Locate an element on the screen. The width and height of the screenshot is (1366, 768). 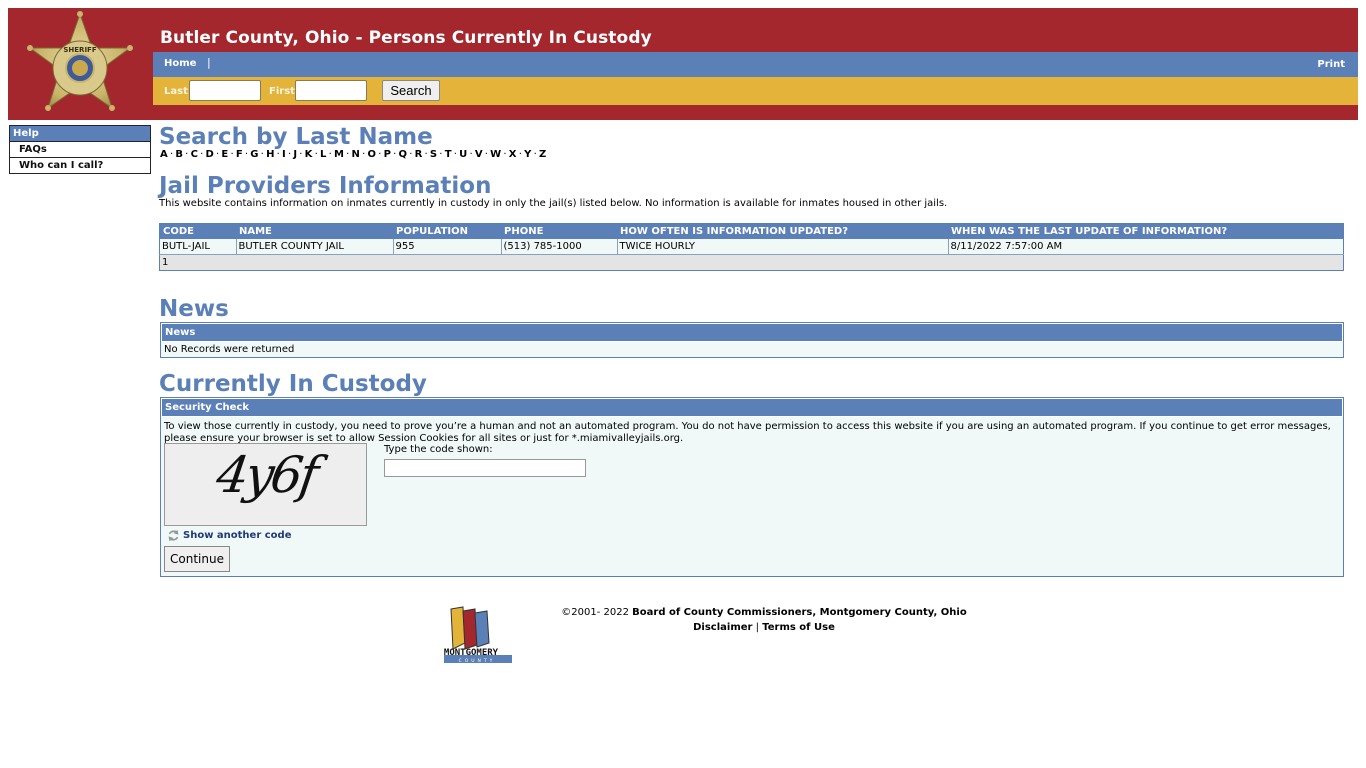
sidebar-item-faqs: FAQs is located at coordinates (80, 149).